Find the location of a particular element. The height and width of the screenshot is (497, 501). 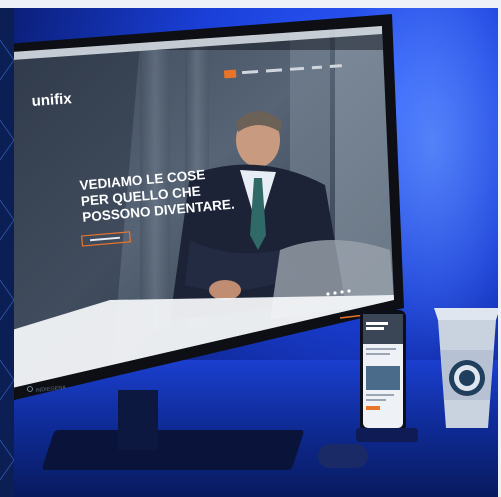

smartphone is located at coordinates (383, 371).